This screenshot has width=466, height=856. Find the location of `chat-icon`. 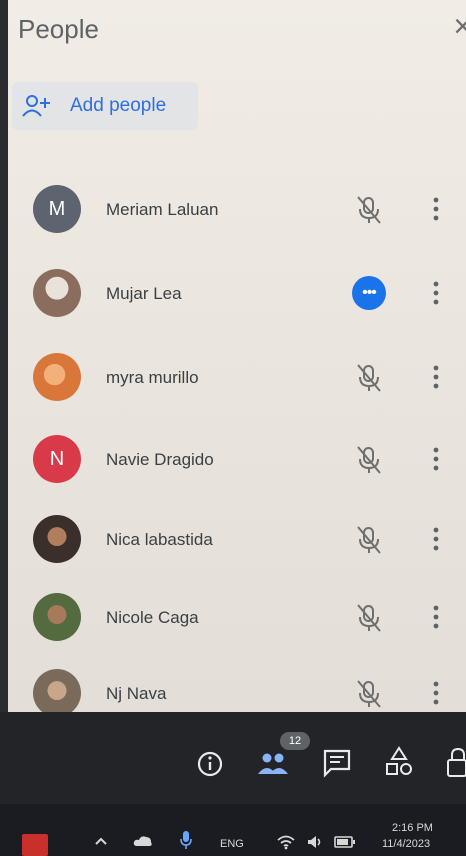

chat-icon is located at coordinates (337, 763).